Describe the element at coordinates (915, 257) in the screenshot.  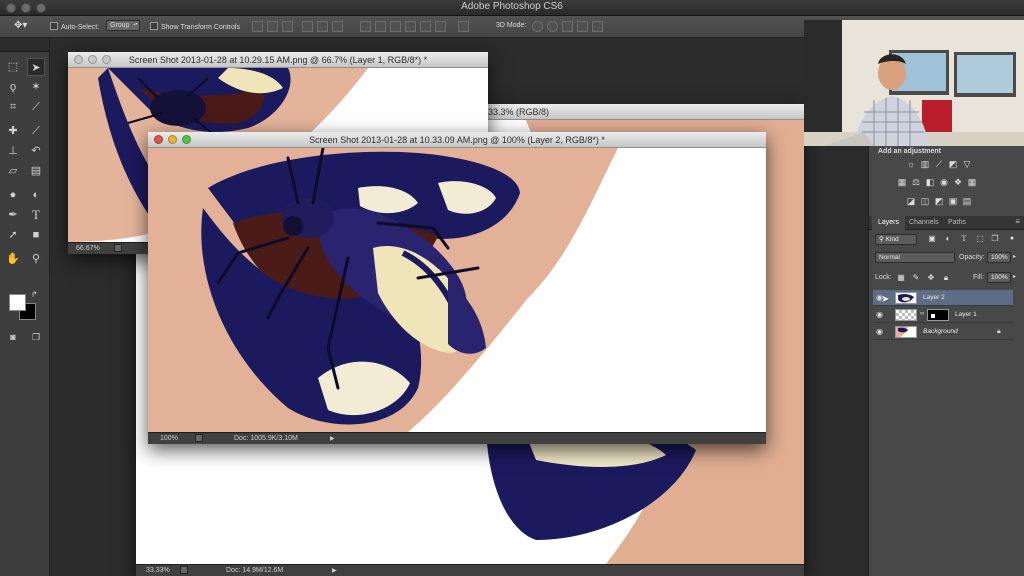
I see `blend-mode-dropdown: Normal` at that location.